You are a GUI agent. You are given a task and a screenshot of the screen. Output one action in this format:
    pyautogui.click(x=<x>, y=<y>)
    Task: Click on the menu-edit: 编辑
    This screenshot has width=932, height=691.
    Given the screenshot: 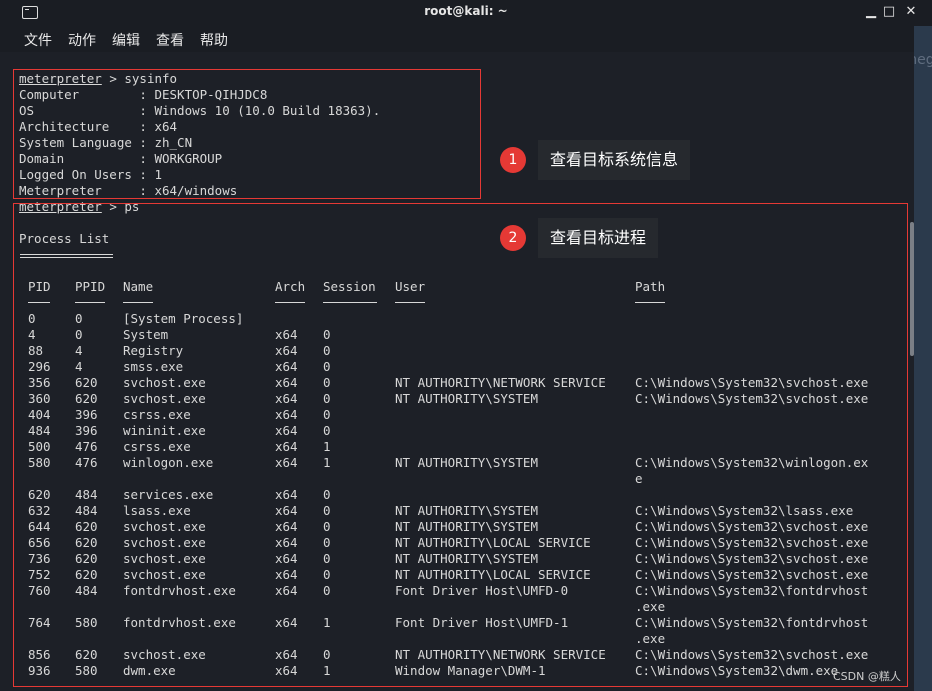 What is the action you would take?
    pyautogui.click(x=126, y=40)
    